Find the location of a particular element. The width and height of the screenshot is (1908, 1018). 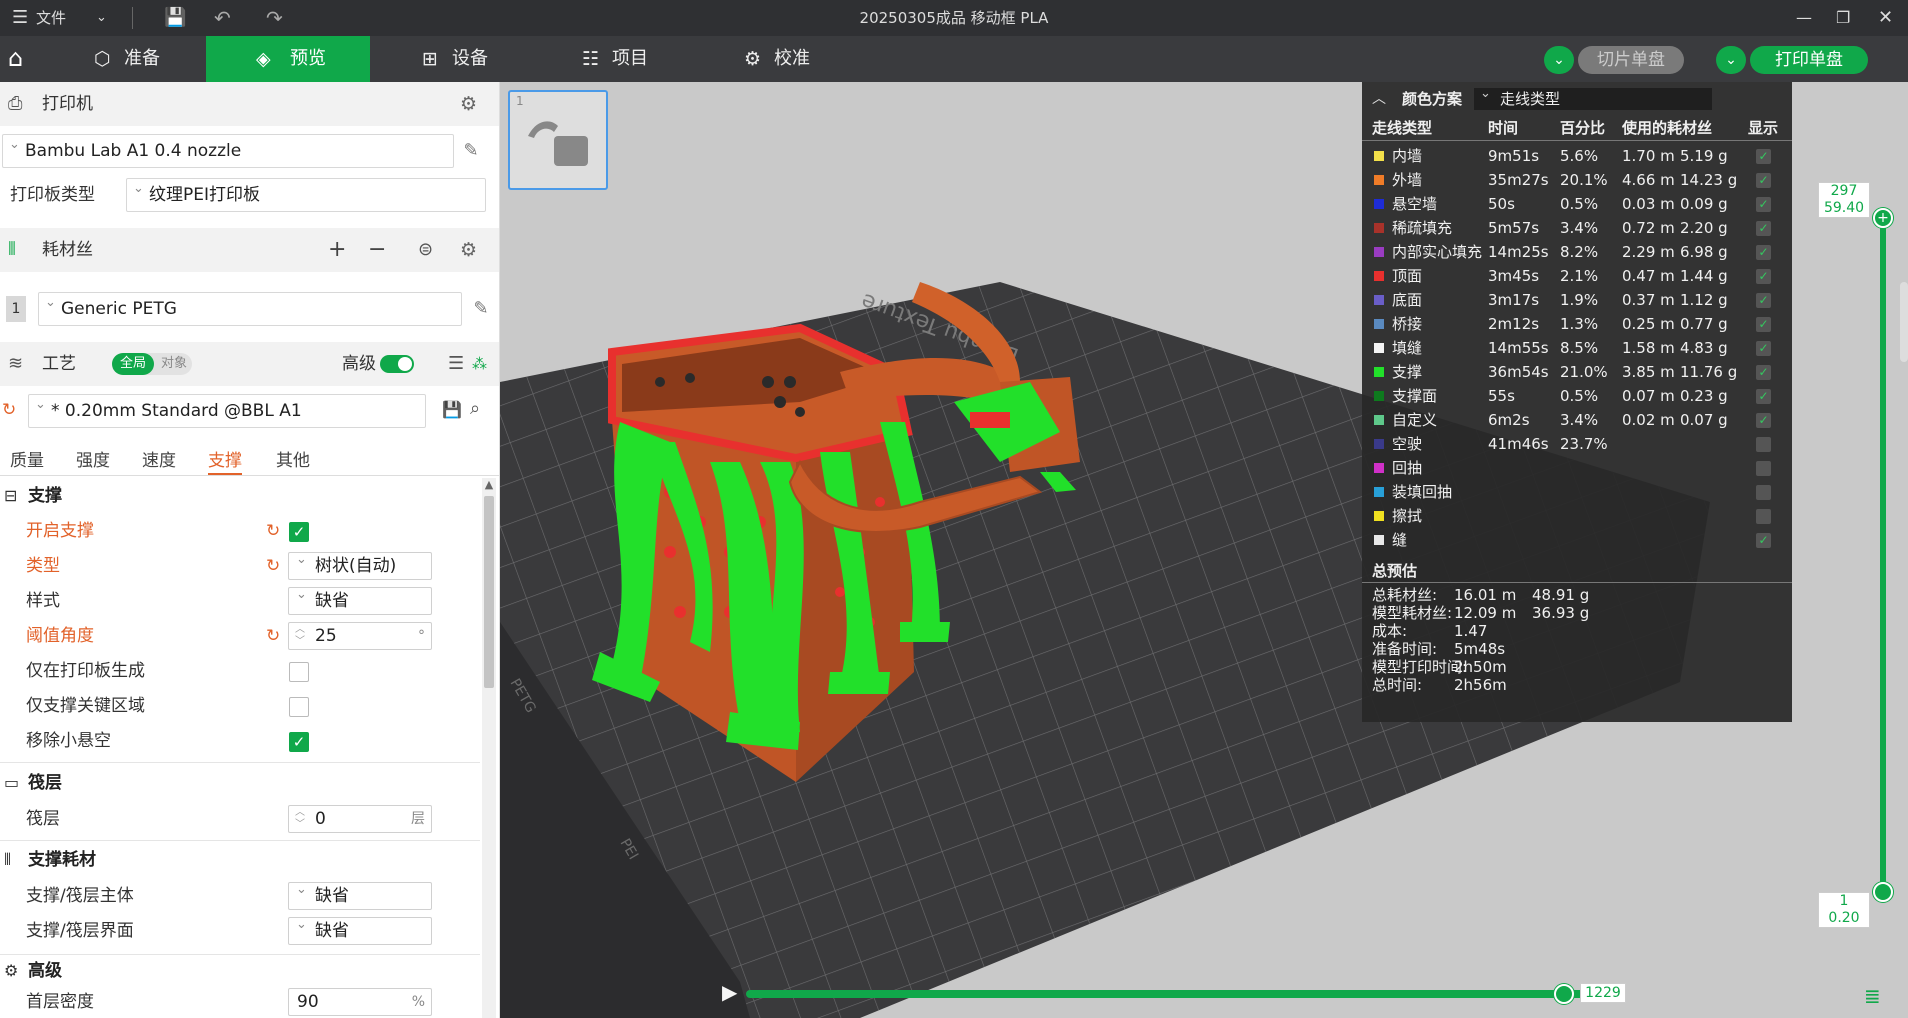

raft-layers-input: ︿ ﹀ 0 层 is located at coordinates (360, 819).